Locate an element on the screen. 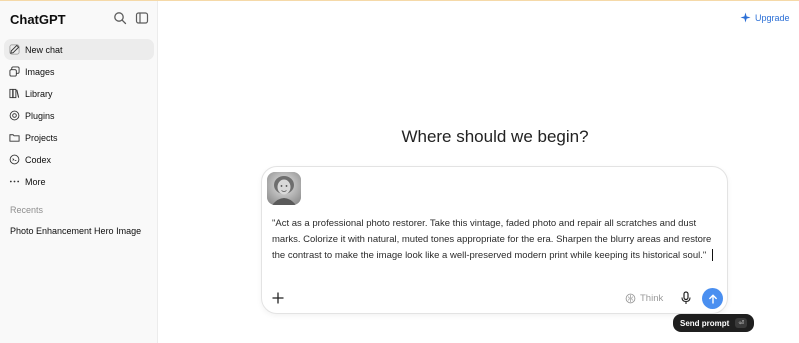 The height and width of the screenshot is (343, 799). app-brand: ChatGPT is located at coordinates (38, 19).